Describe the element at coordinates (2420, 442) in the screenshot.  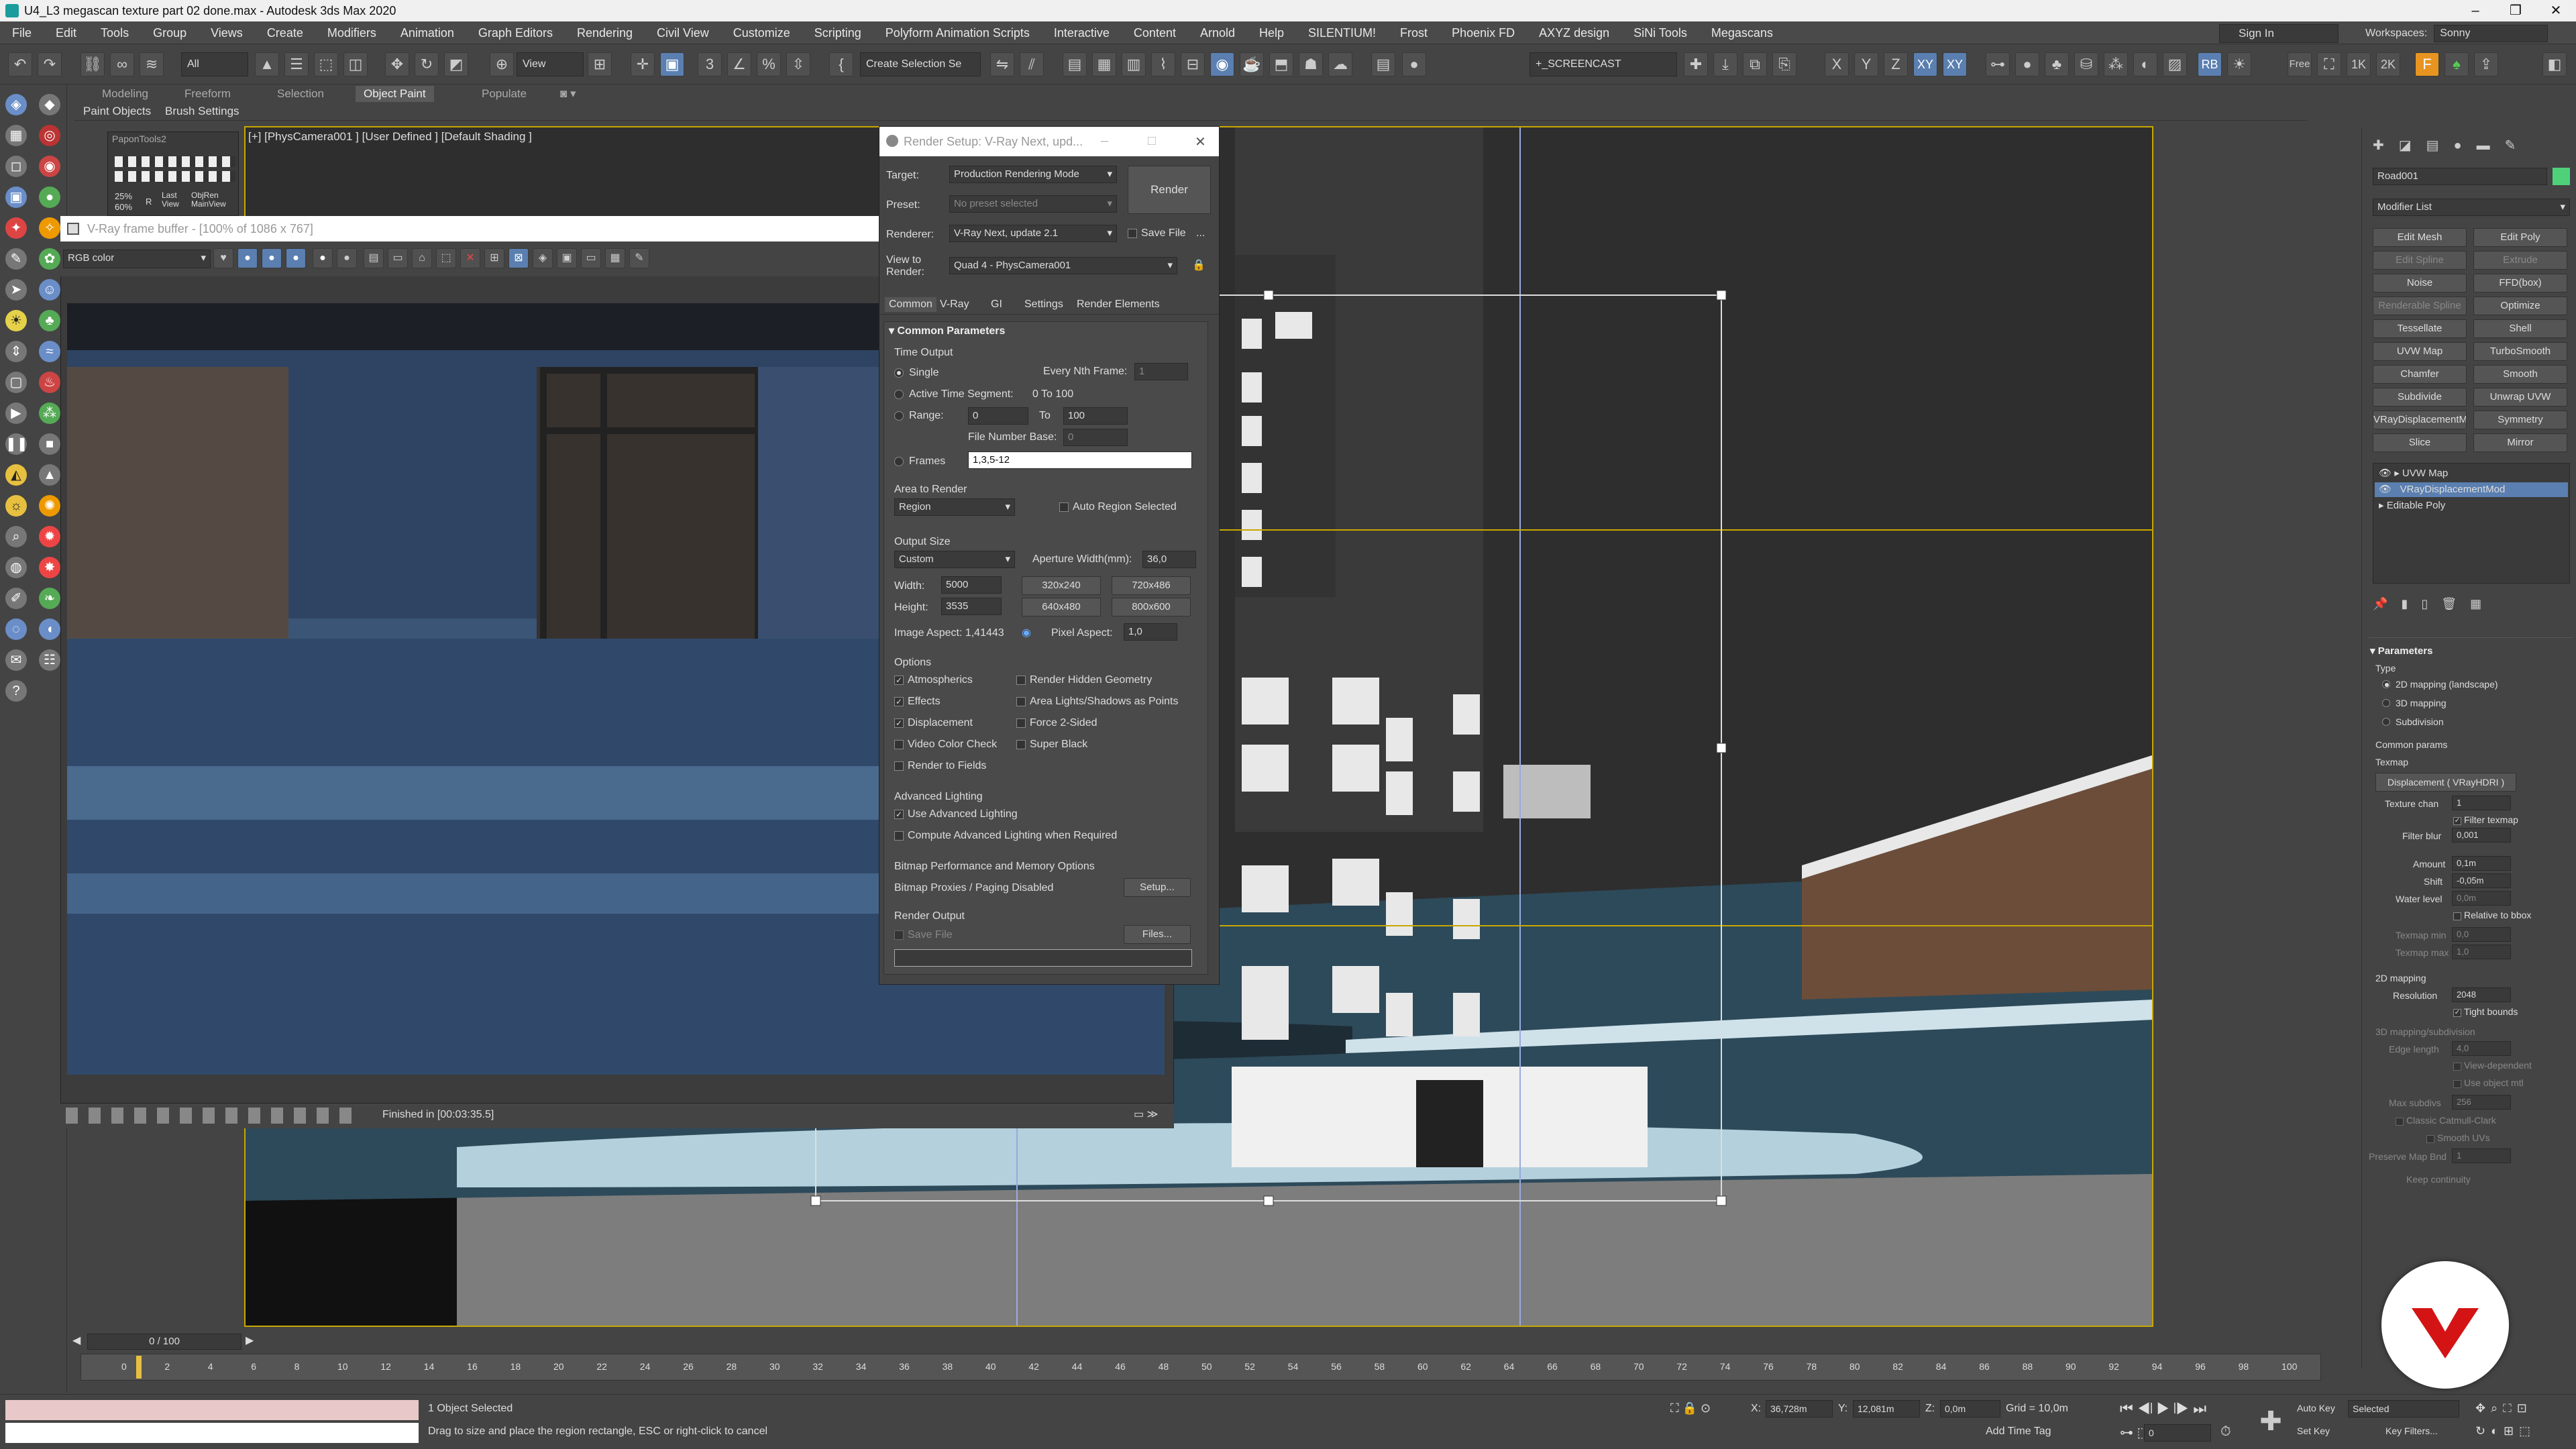
I see `slice-button: Slice` at that location.